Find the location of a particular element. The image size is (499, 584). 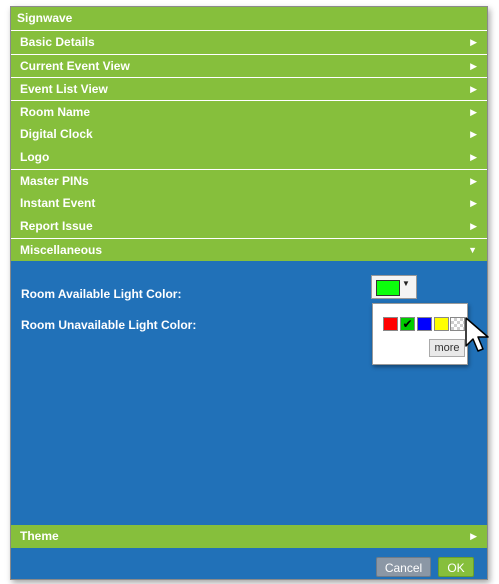

section-master-pins: Master PINs ▶ is located at coordinates (249, 180).